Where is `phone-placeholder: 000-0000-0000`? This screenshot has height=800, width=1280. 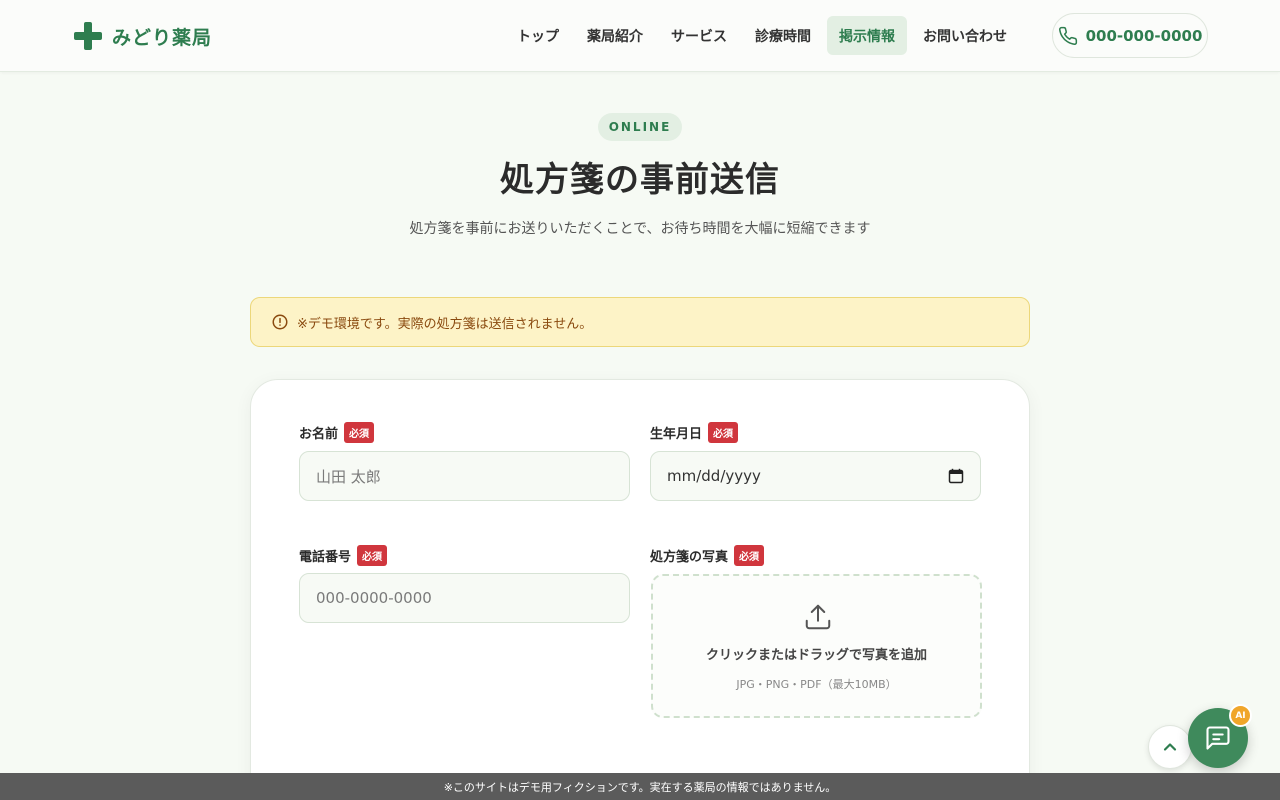 phone-placeholder: 000-0000-0000 is located at coordinates (374, 598).